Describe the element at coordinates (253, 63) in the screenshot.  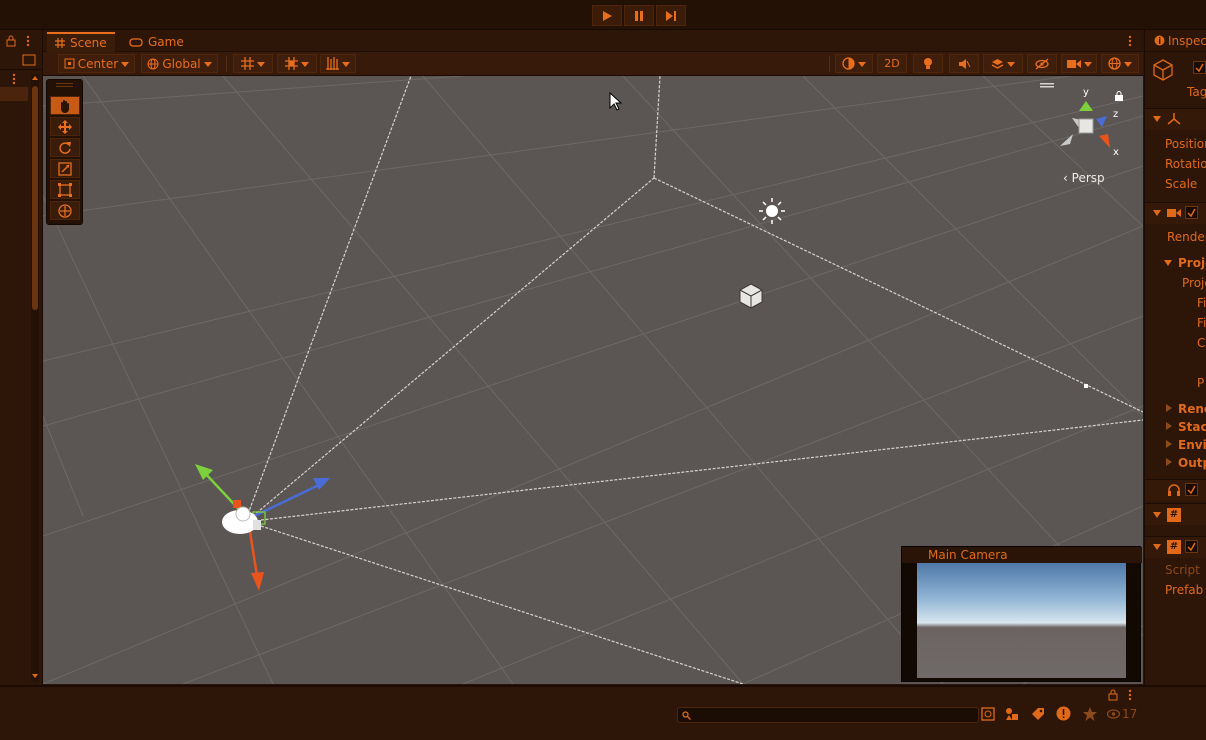
I see `grid-snap-dropdown` at that location.